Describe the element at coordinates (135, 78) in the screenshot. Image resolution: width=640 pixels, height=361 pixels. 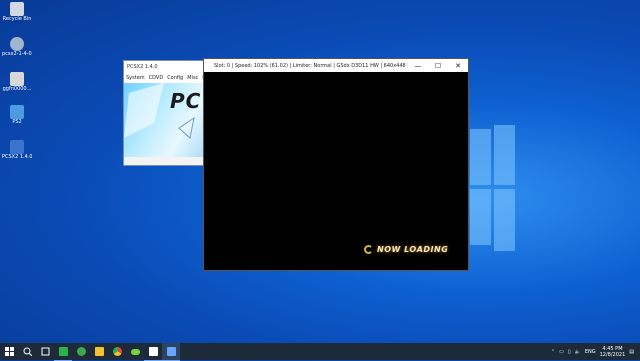
I see `menu-system: System` at that location.